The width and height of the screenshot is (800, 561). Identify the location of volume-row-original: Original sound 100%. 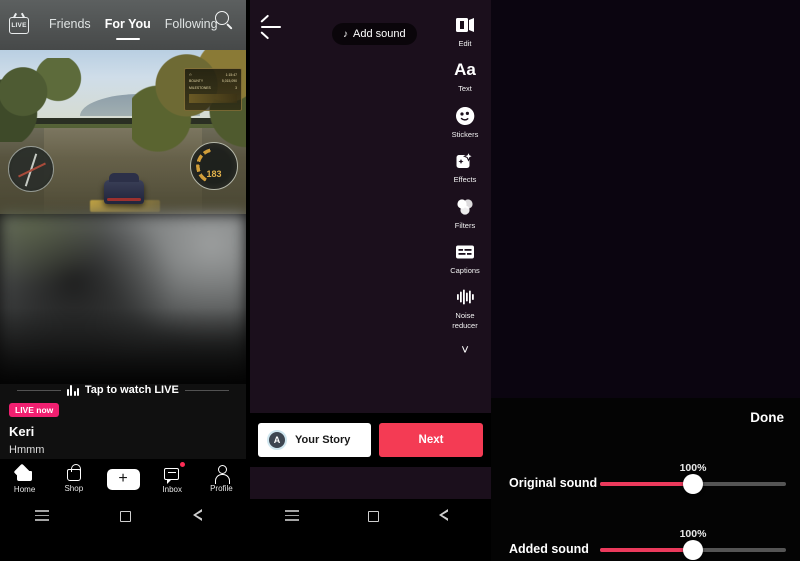
(645, 483).